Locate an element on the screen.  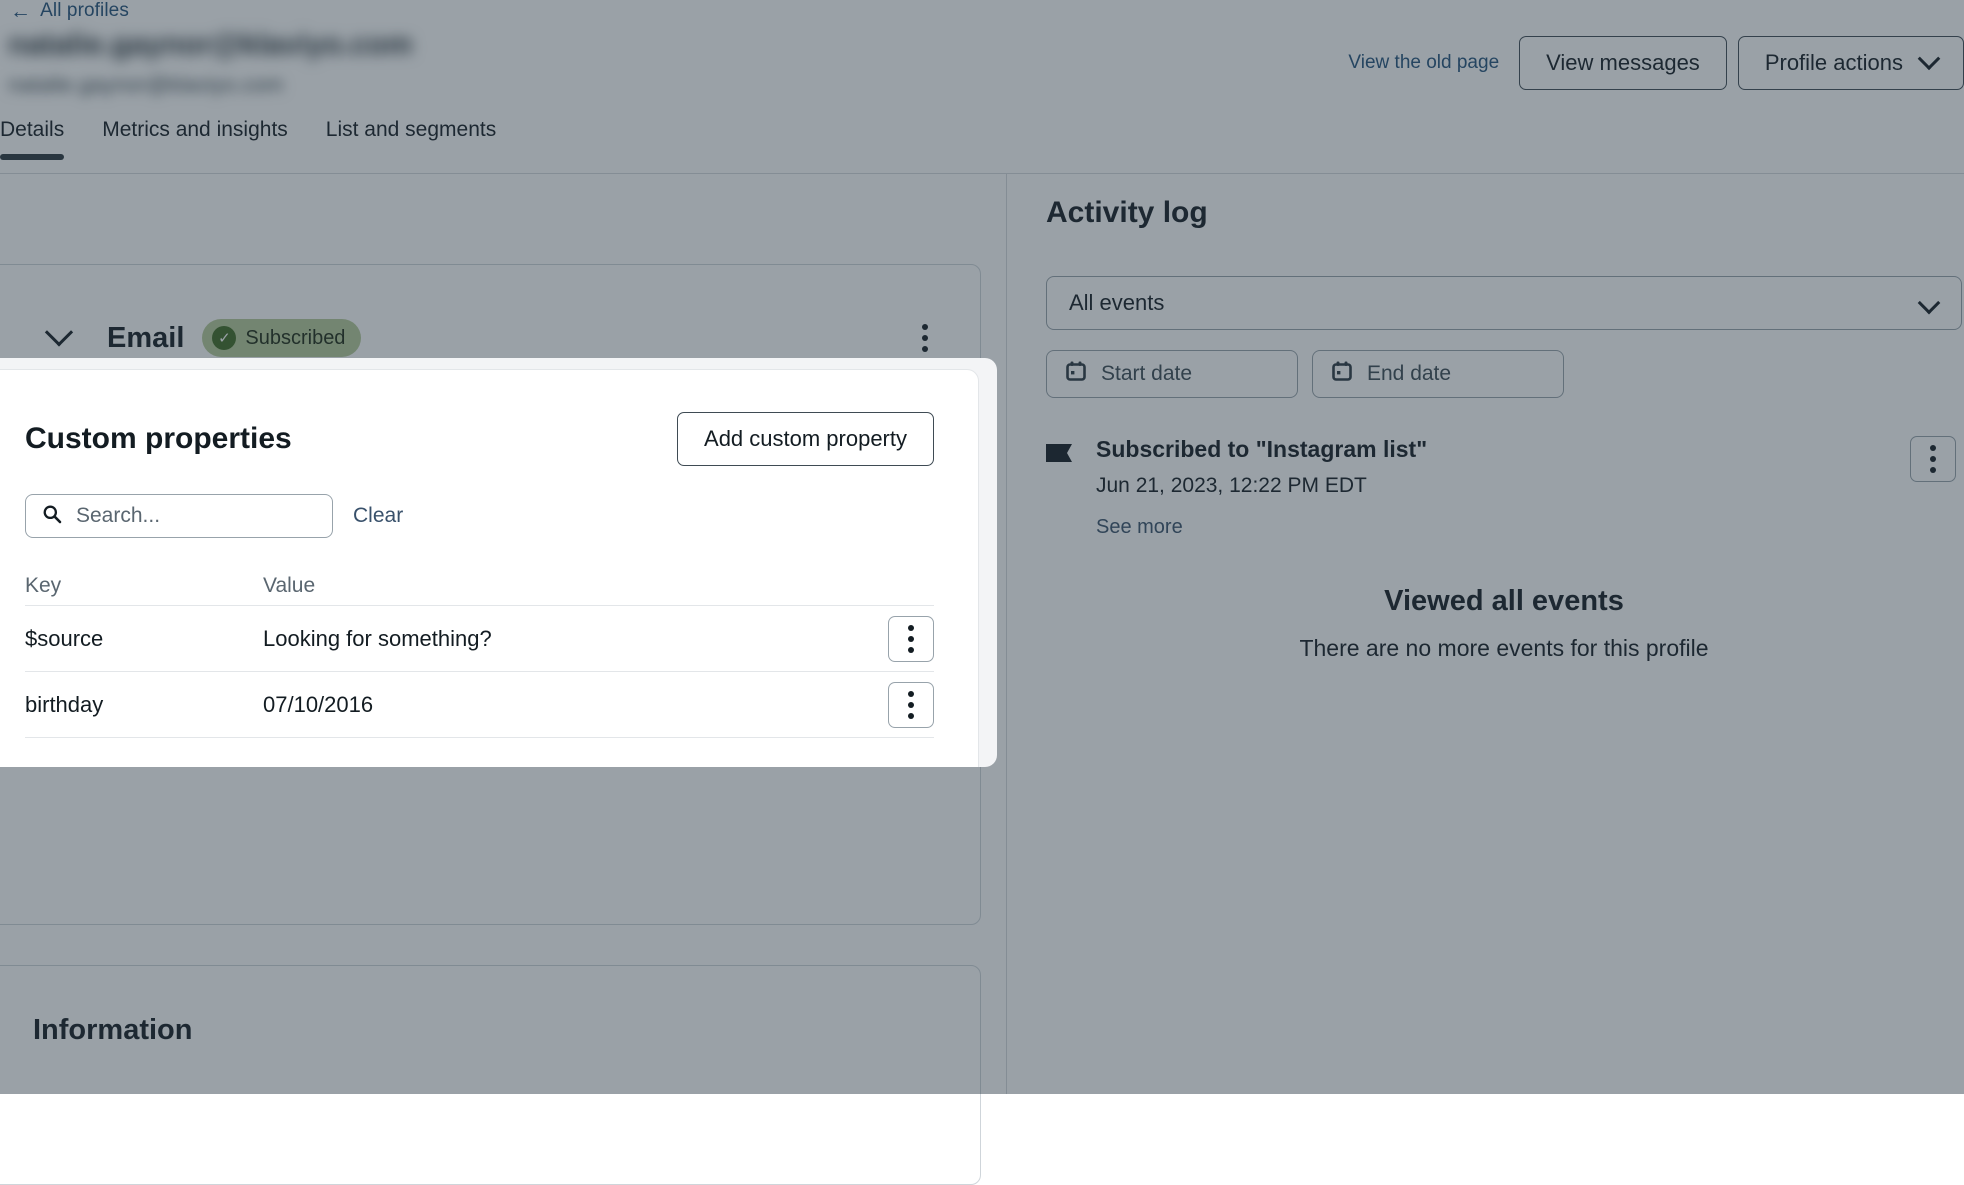
tab-details-label: Details is located at coordinates (32, 129).